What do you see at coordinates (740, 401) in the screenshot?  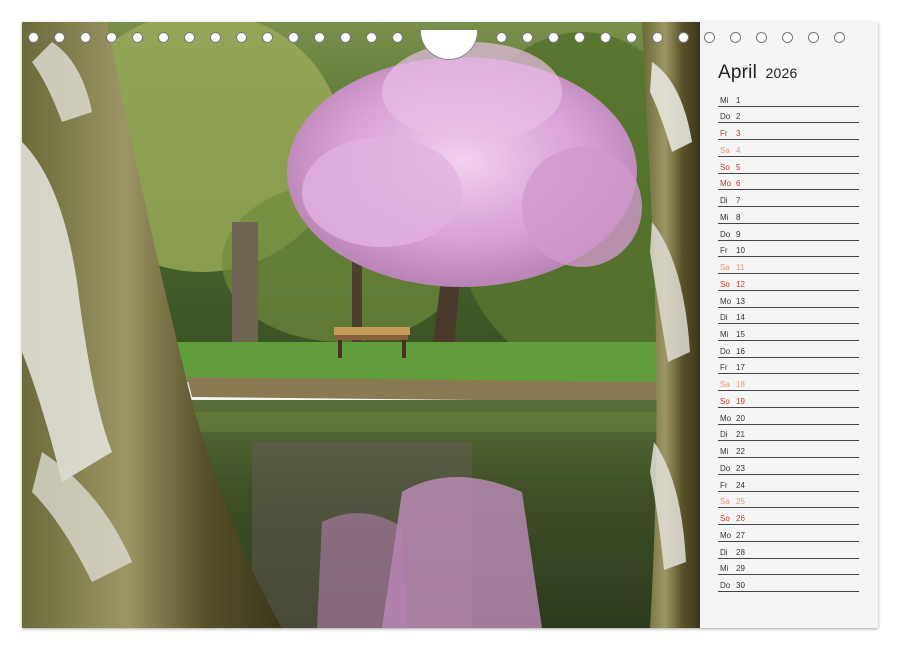 I see `day-number: 19` at bounding box center [740, 401].